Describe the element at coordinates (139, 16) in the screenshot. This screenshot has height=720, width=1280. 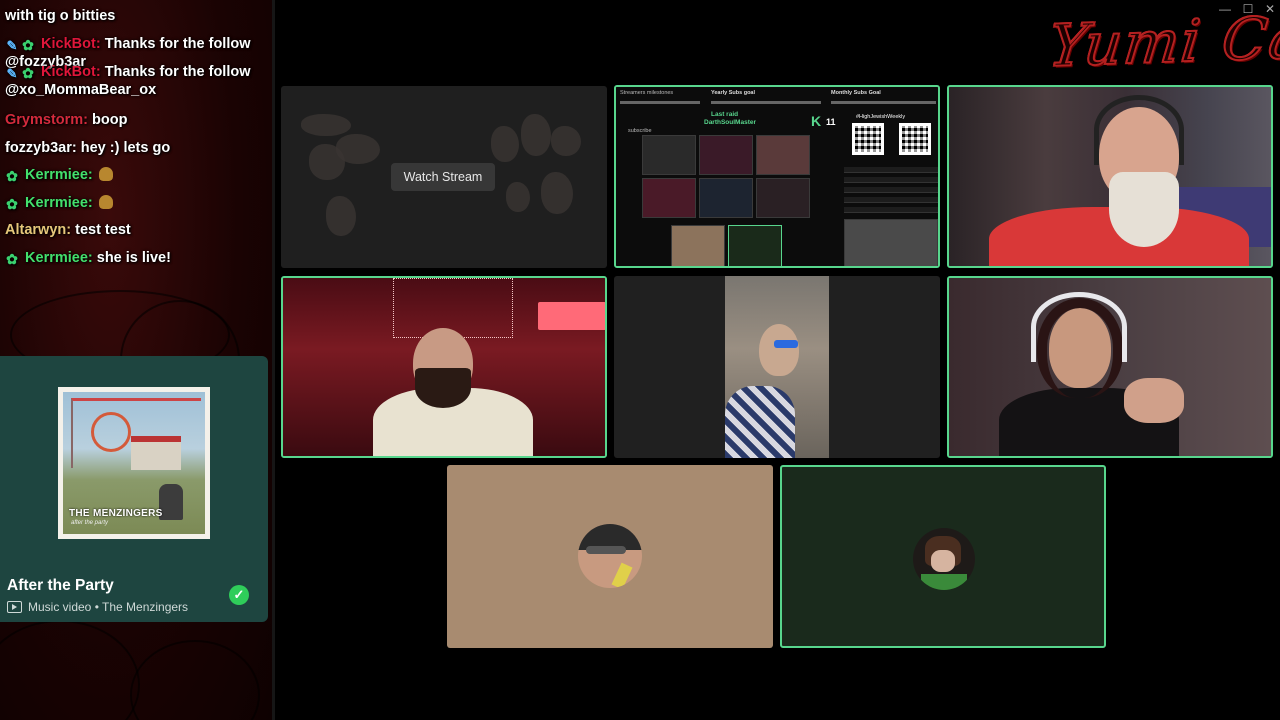
I see `chat-message: with tig o bitties` at that location.